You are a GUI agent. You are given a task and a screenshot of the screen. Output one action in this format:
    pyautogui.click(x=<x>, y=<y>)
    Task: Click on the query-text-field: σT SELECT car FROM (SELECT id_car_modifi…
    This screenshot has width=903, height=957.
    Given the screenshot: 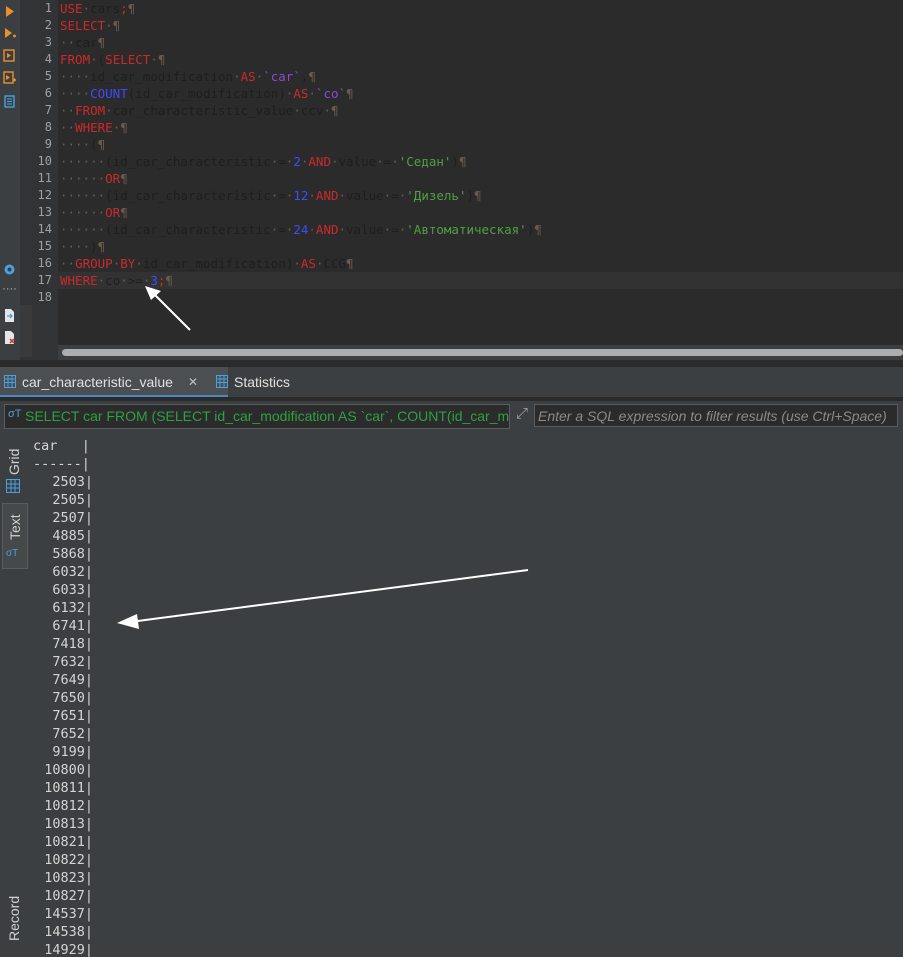 What is the action you would take?
    pyautogui.click(x=257, y=416)
    